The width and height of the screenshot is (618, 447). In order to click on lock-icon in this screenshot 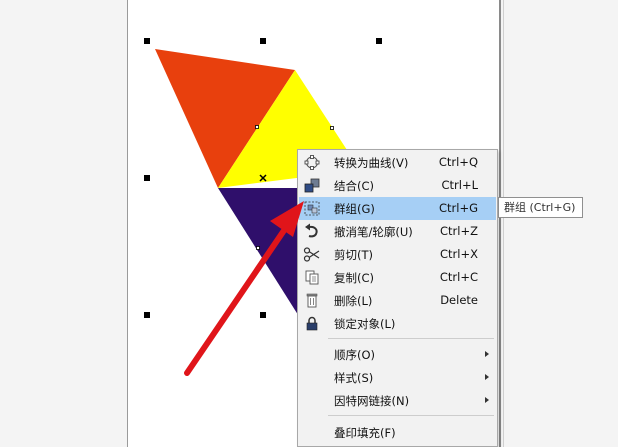, I will do `click(312, 323)`.